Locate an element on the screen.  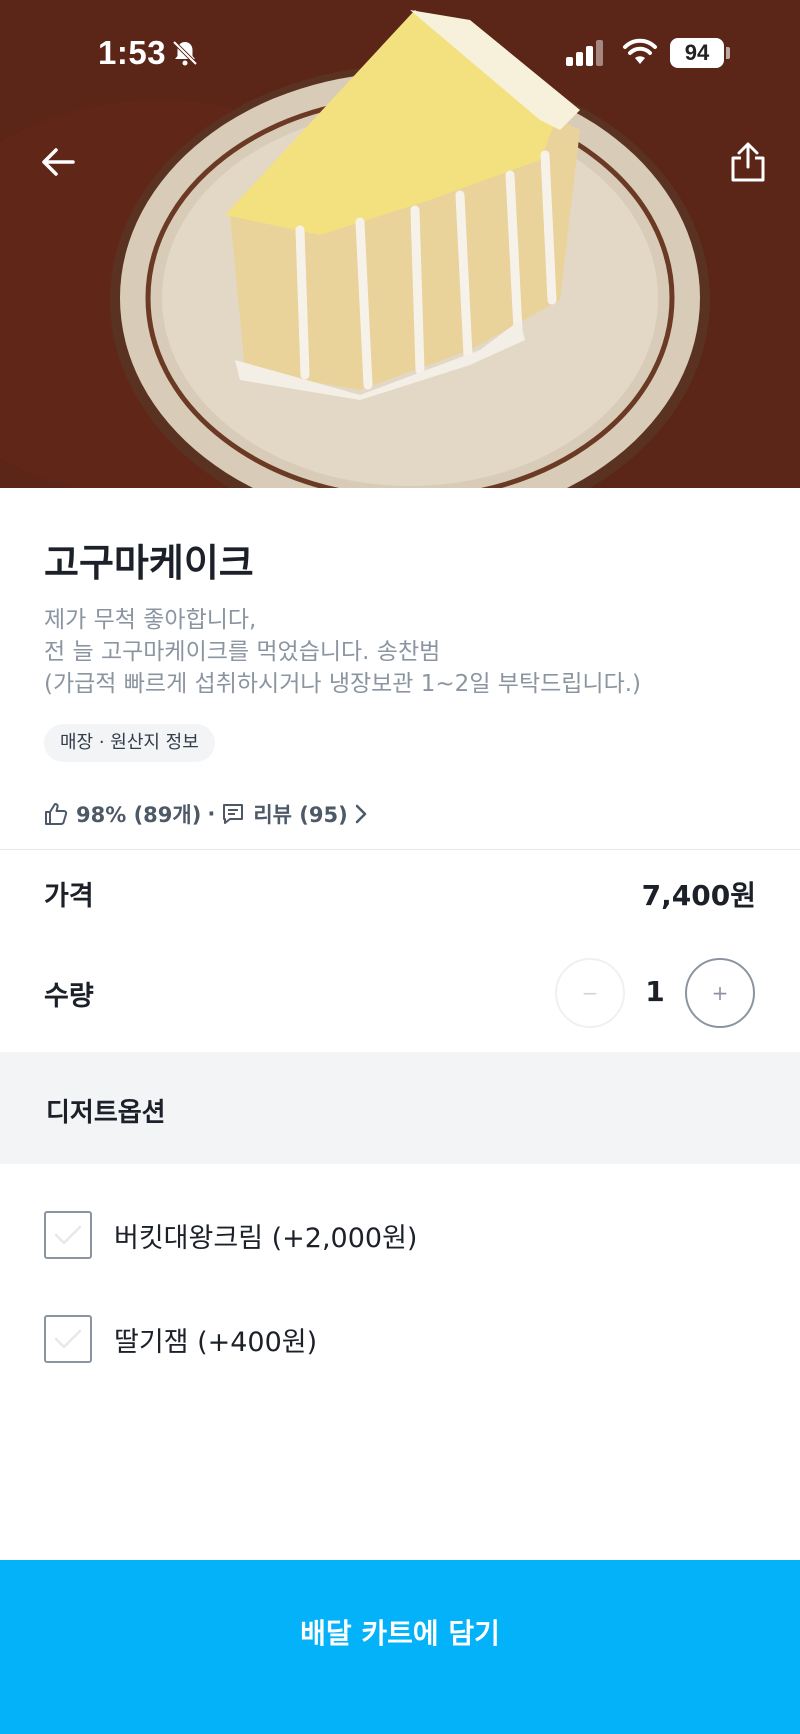
battery-icon: 94 is located at coordinates (697, 53).